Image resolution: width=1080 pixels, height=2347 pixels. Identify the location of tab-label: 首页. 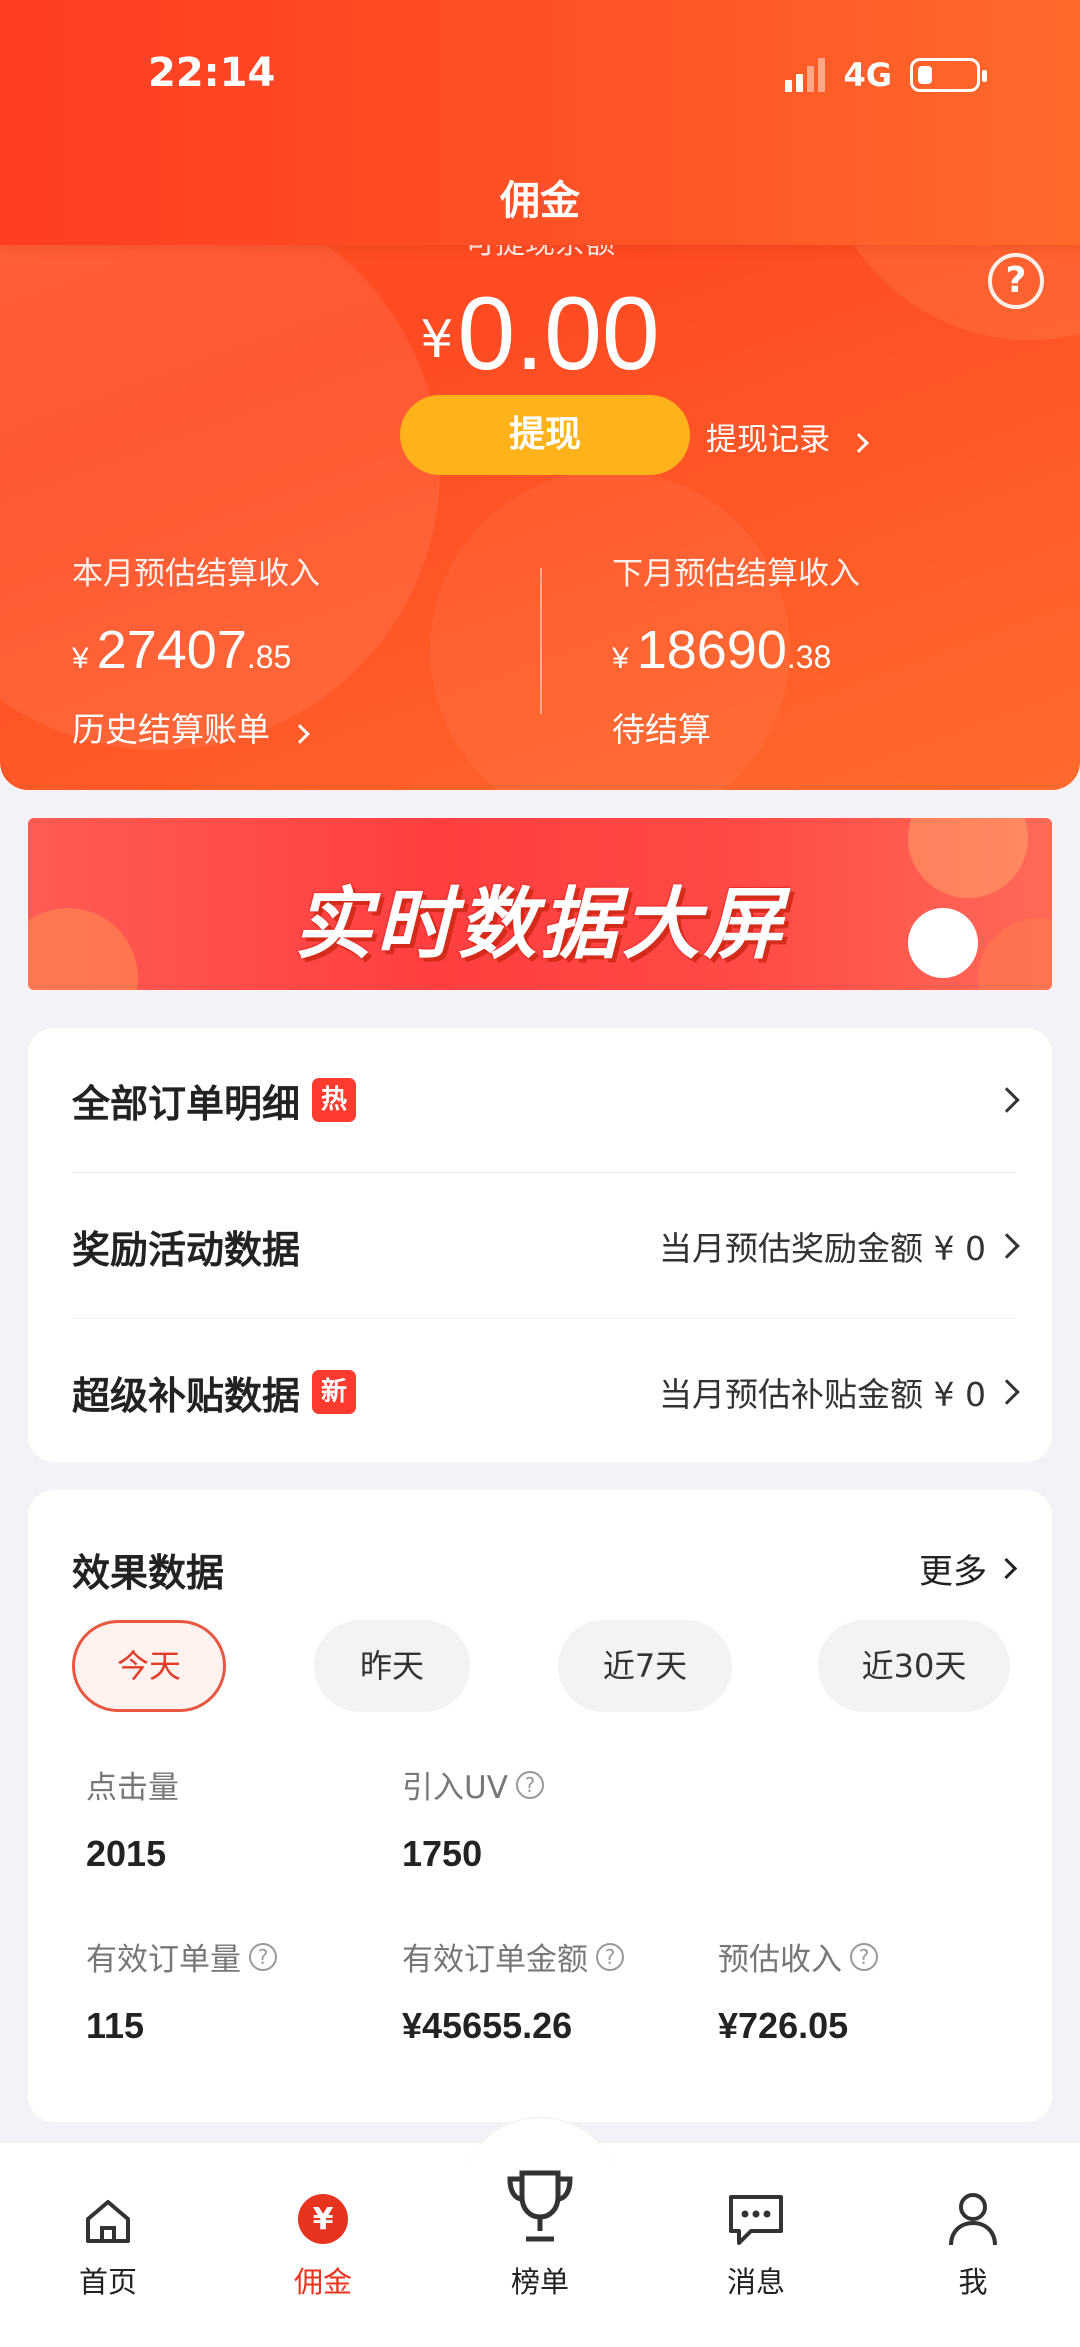
(107, 2282).